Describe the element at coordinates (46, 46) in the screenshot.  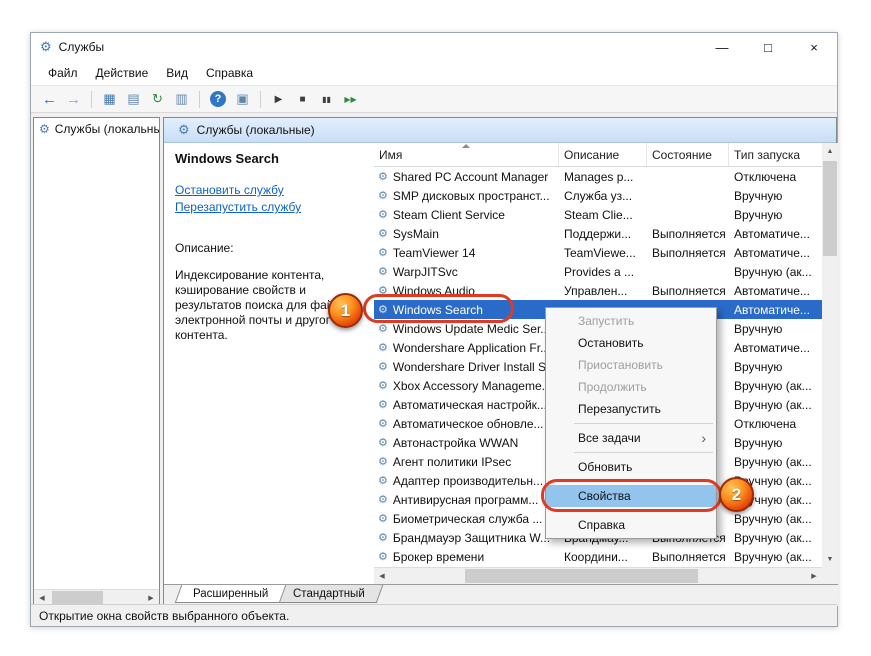
I see `app-gear-icon: ⚙` at that location.